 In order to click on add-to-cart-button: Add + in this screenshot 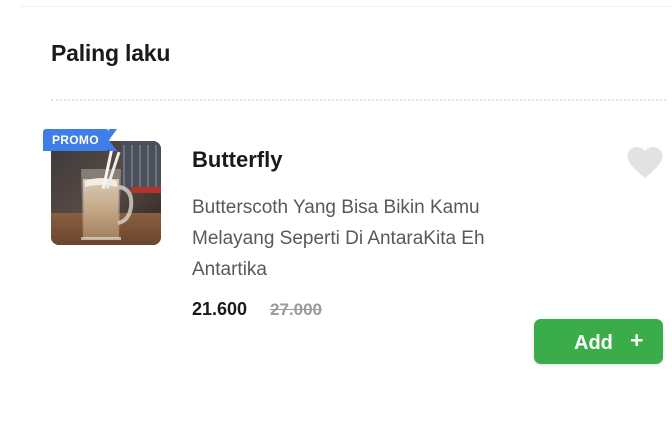, I will do `click(598, 341)`.